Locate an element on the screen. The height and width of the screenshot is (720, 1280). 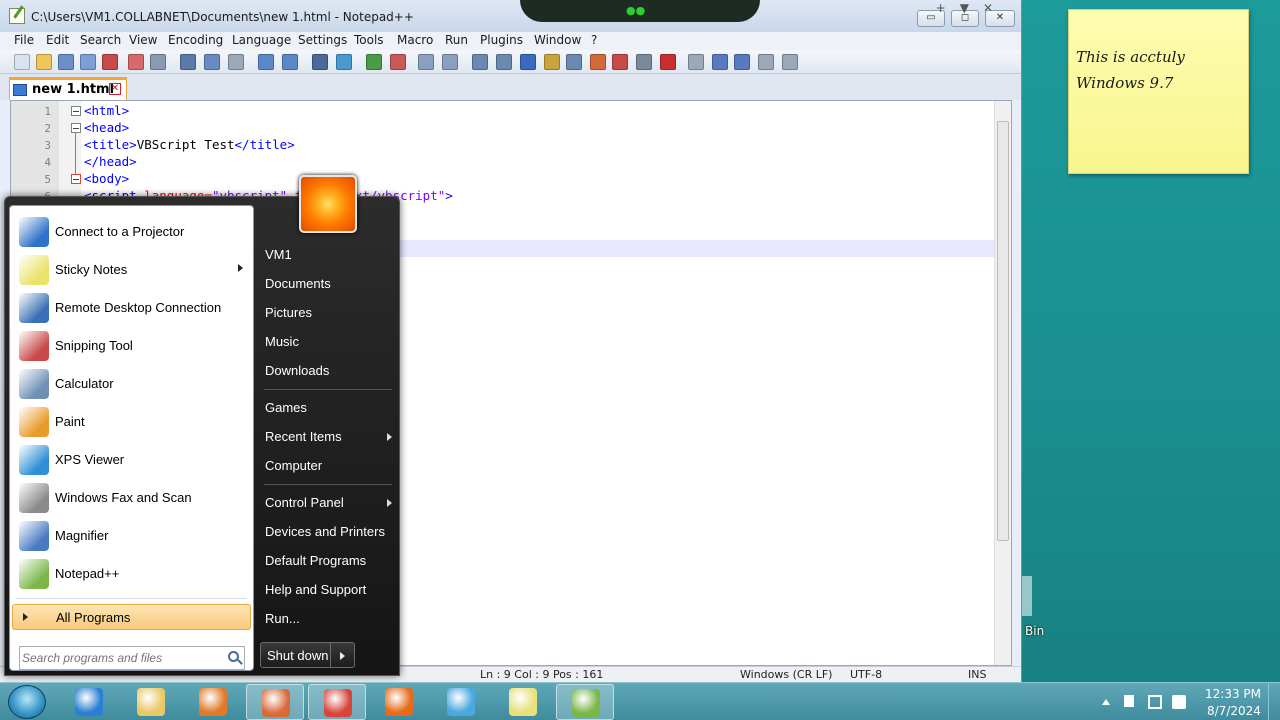
place-help-and-support: Help and Support is located at coordinates (328, 590).